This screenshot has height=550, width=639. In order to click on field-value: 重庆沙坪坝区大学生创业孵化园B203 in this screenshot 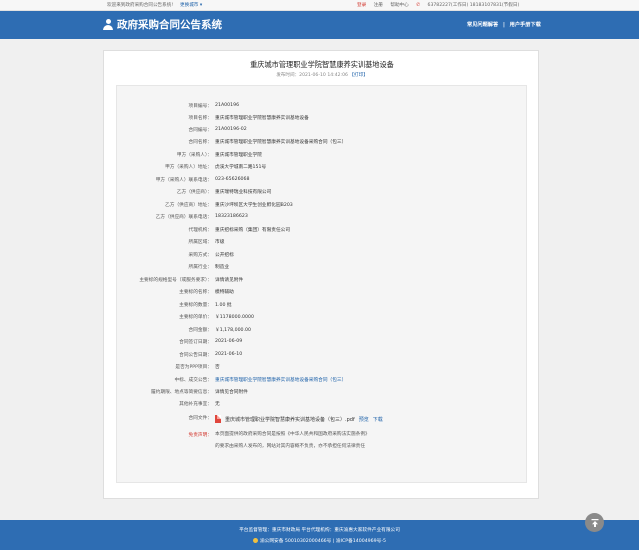, I will do `click(254, 205)`.